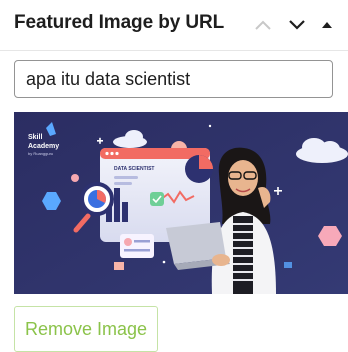 This screenshot has width=348, height=352. I want to click on svg-text: Academy, so click(43, 146).